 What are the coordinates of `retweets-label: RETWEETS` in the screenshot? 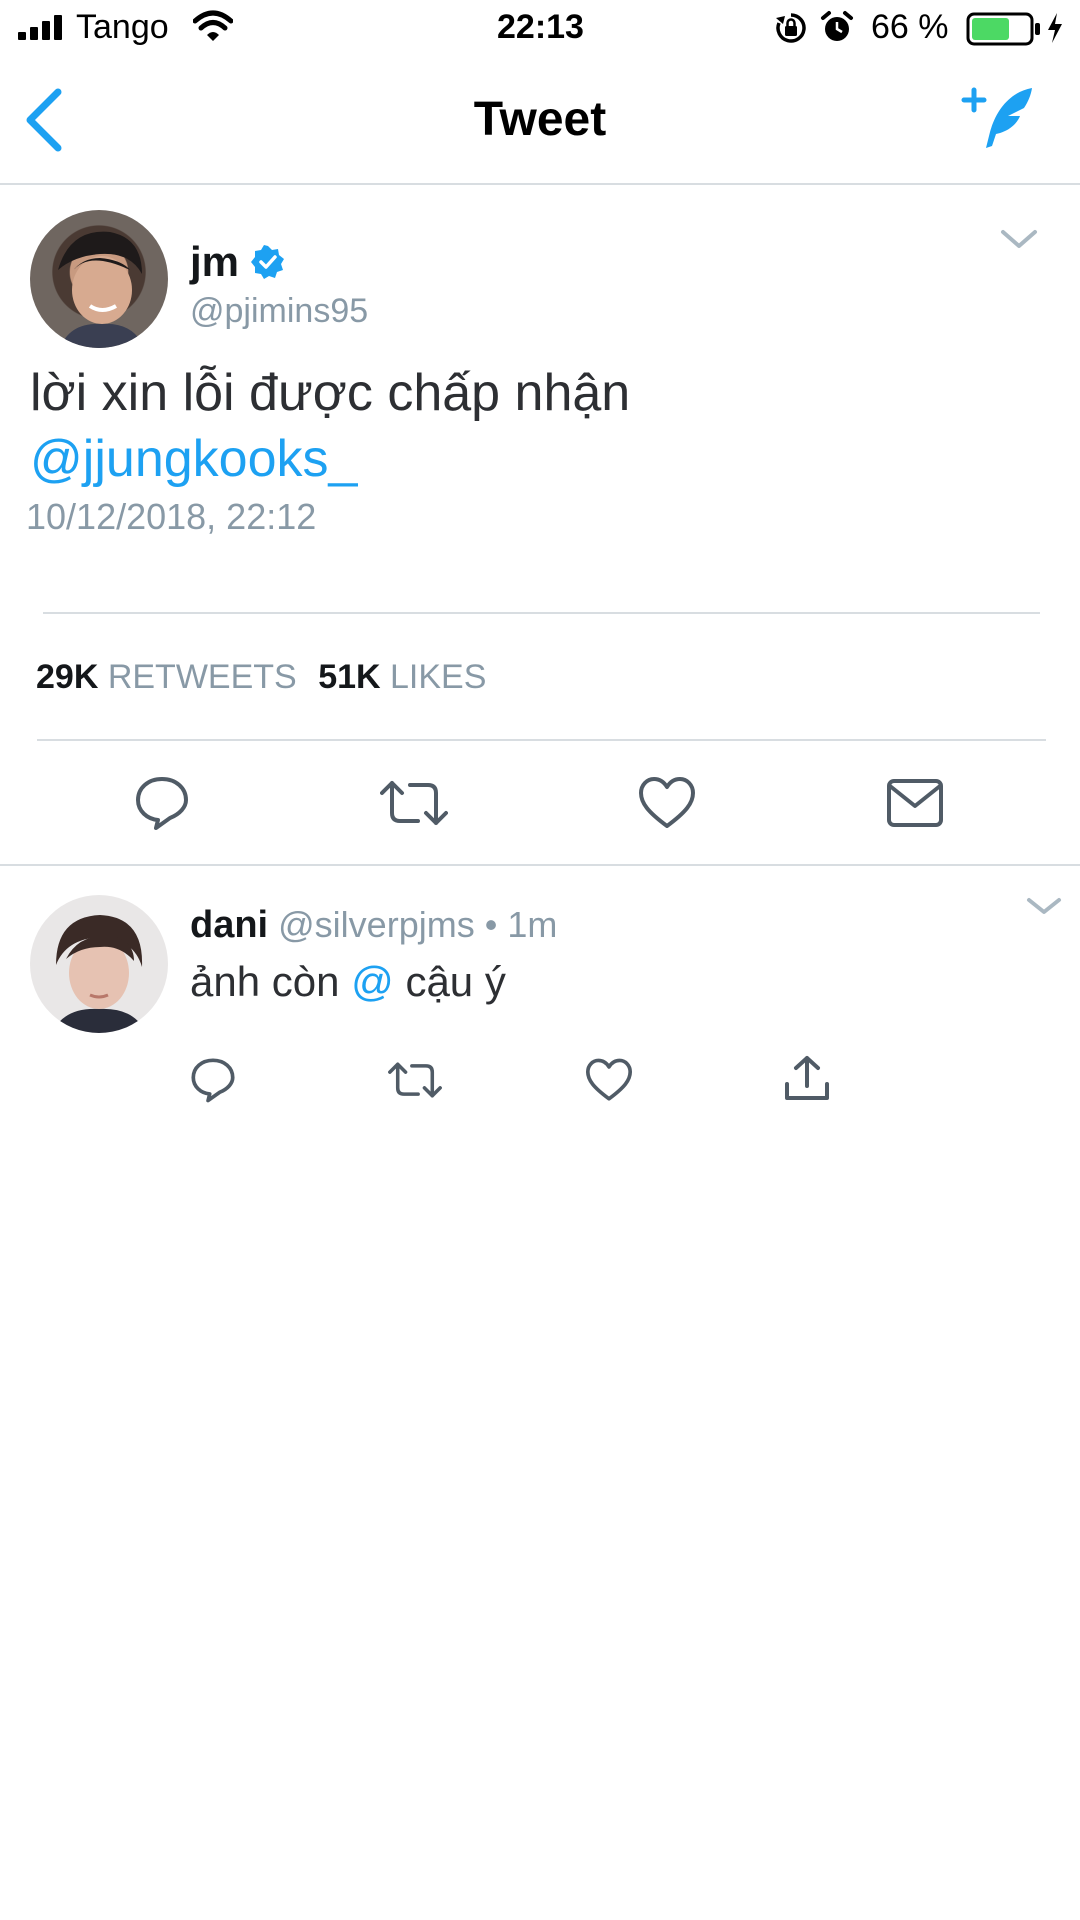 It's located at (202, 677).